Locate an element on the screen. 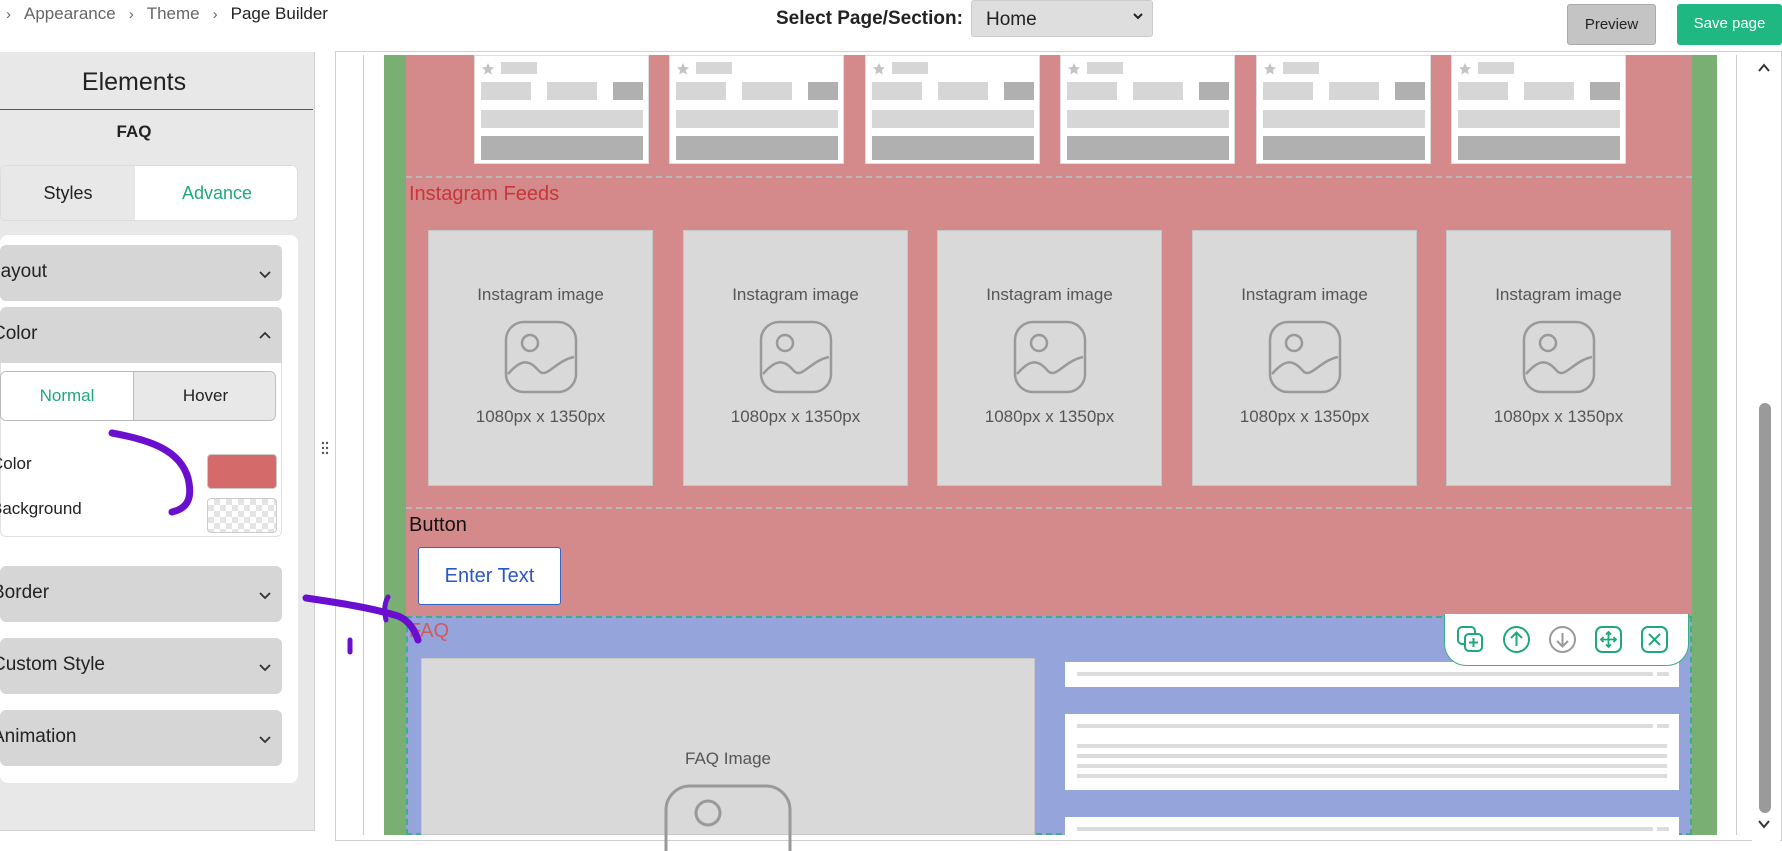  tab-hover: Hover is located at coordinates (204, 396).